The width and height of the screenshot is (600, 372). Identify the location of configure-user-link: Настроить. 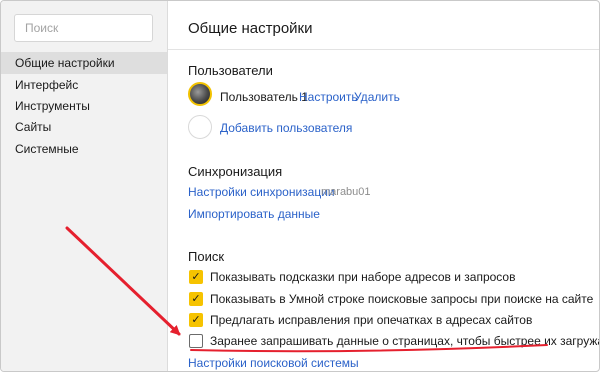
(328, 97).